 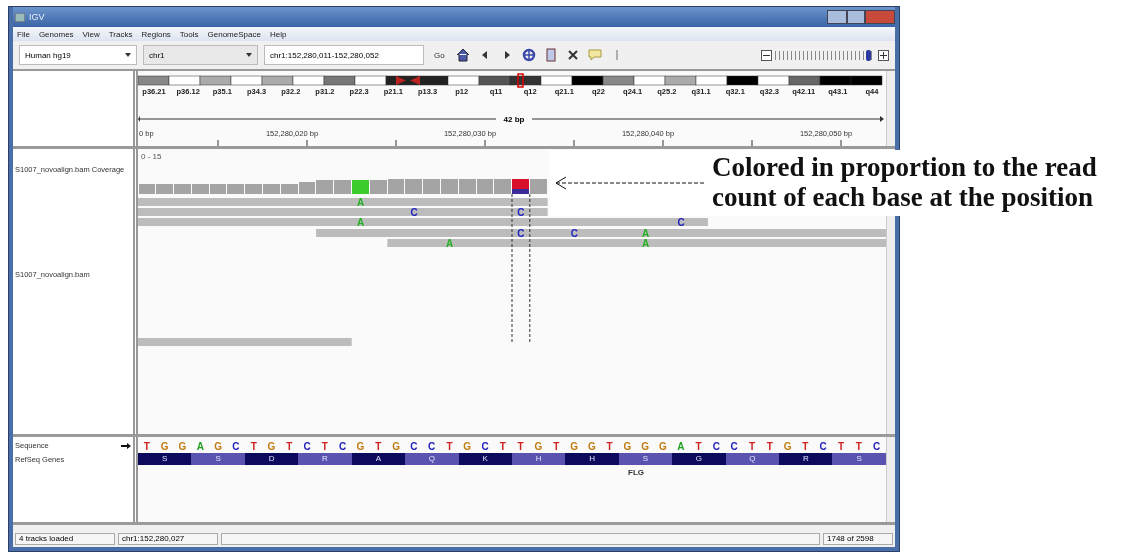 I want to click on data-range: 0 - 15, so click(x=152, y=157).